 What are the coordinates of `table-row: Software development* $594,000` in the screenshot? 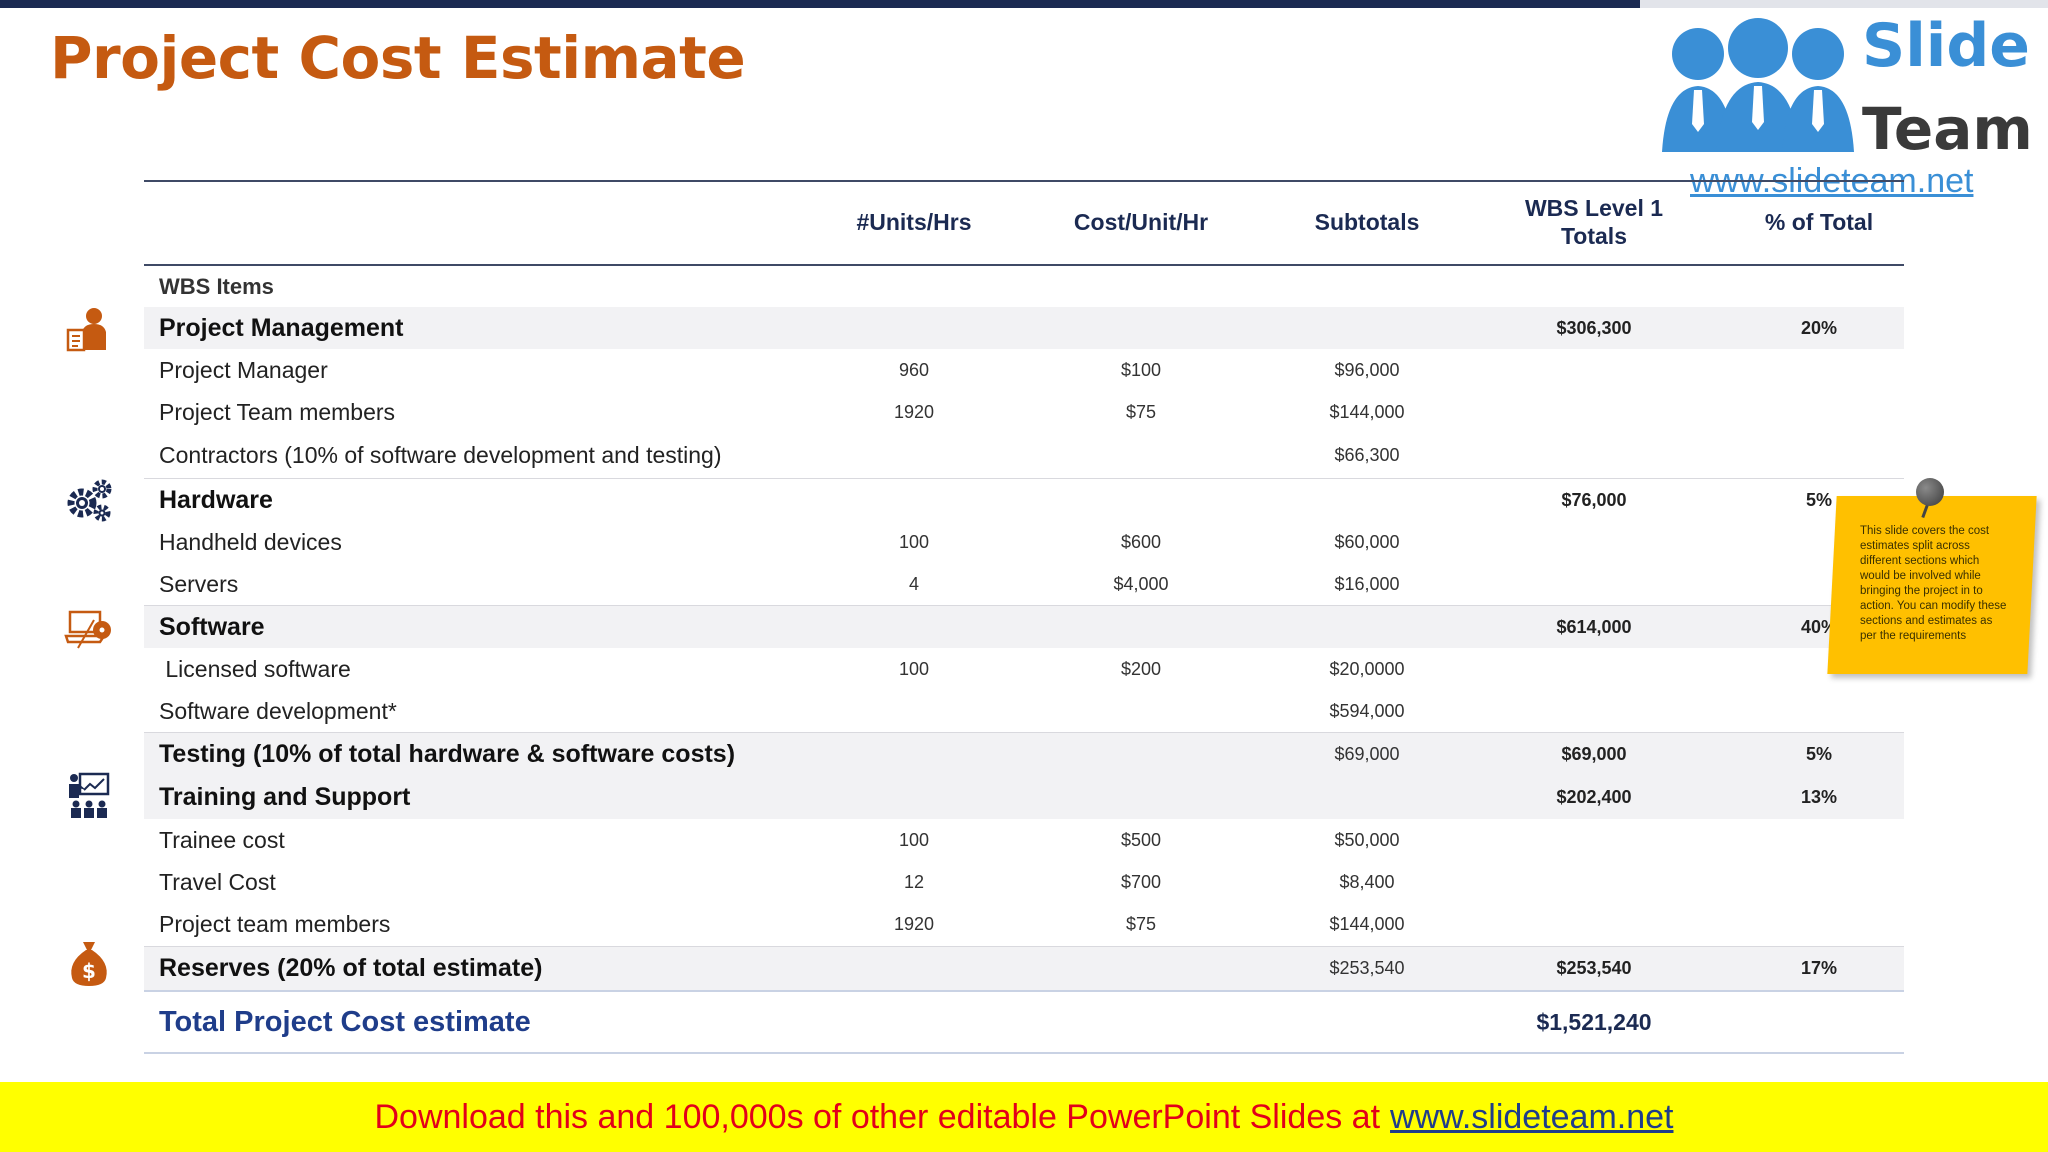 It's located at (1024, 711).